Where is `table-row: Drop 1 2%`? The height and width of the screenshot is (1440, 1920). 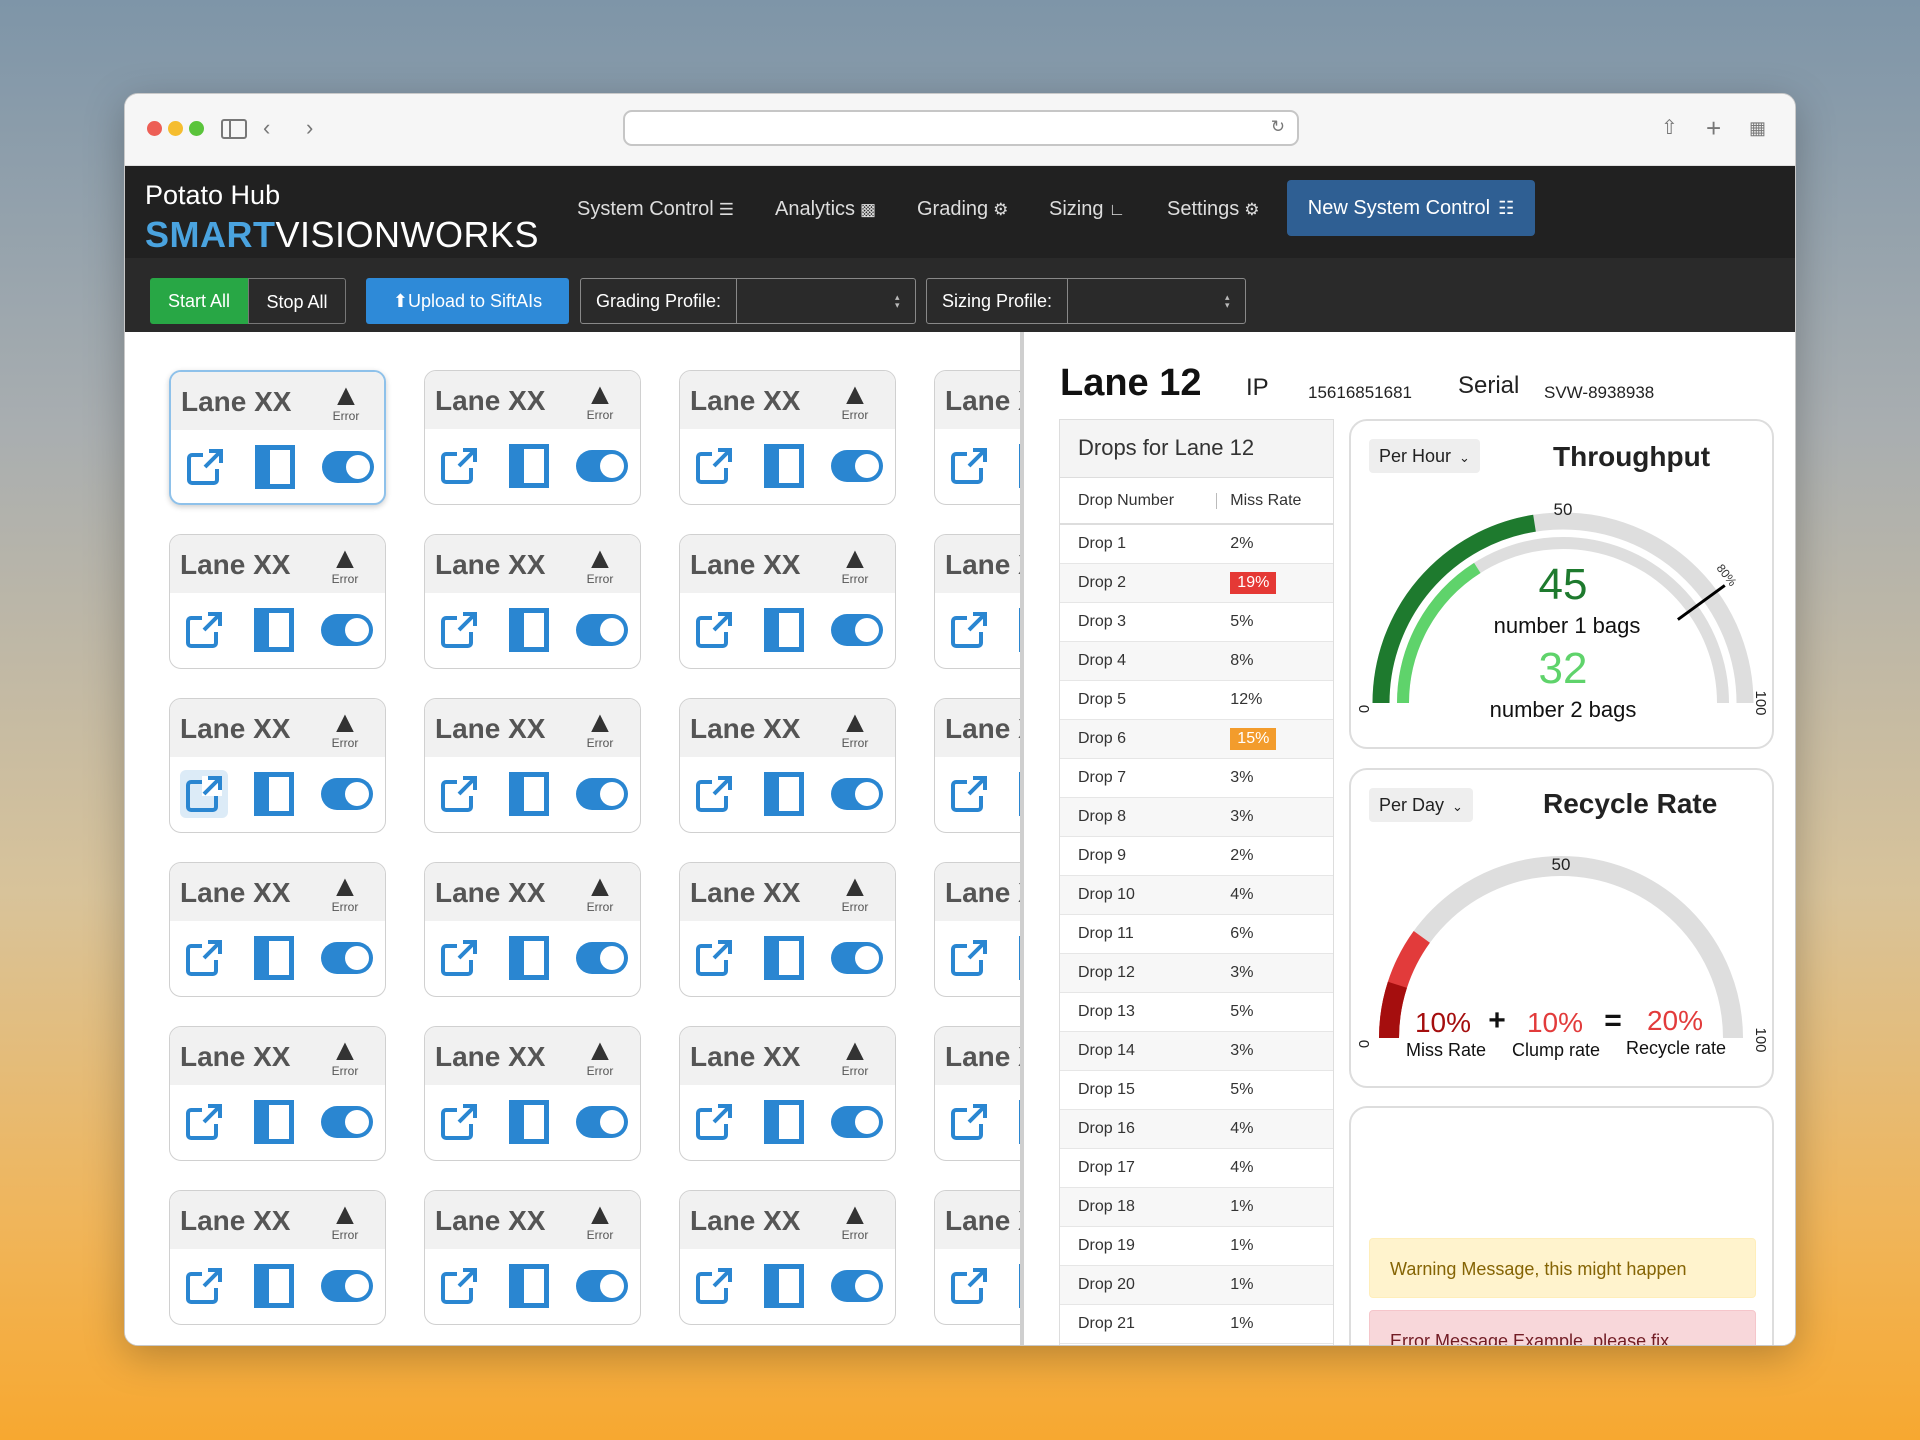
table-row: Drop 1 2% is located at coordinates (1196, 544).